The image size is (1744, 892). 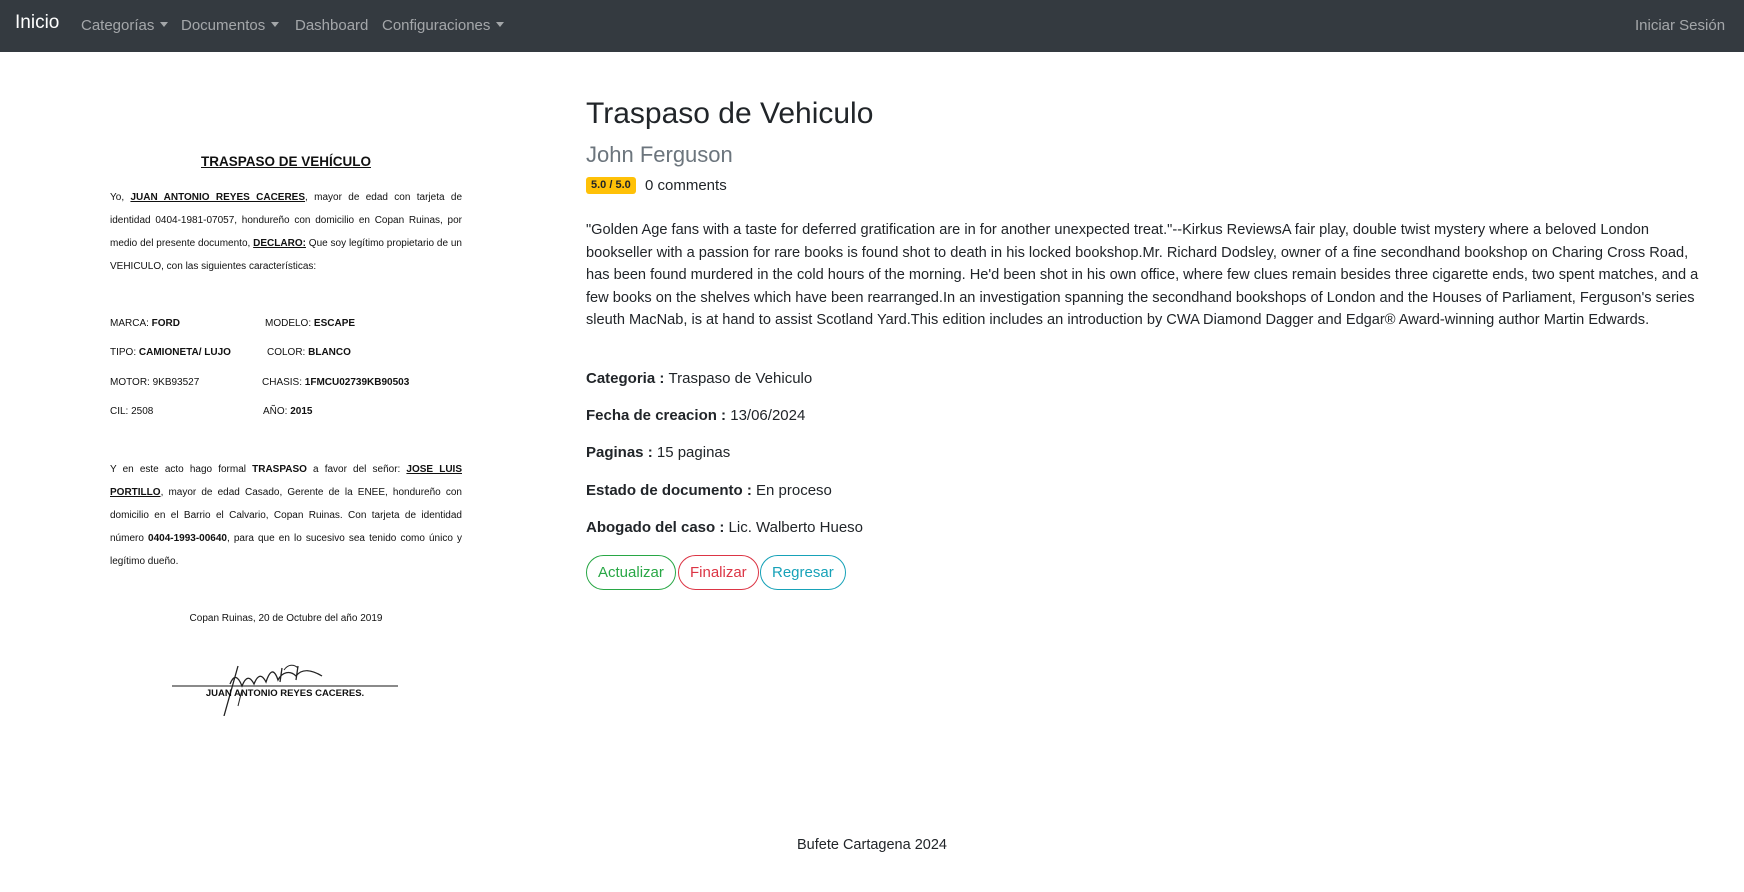 What do you see at coordinates (131, 382) in the screenshot?
I see `doc-field-label: MOTOR:` at bounding box center [131, 382].